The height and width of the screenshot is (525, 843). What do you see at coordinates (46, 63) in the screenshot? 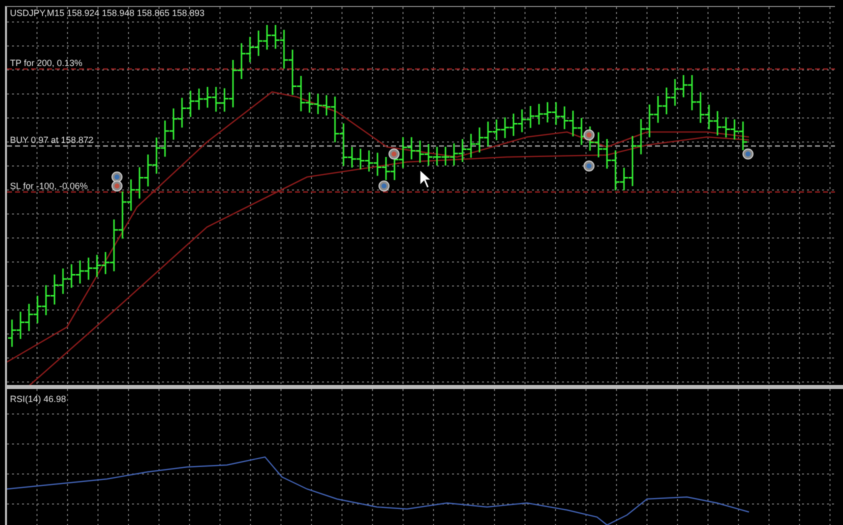
I see `price-level-label: TP for 200, 0.13%` at bounding box center [46, 63].